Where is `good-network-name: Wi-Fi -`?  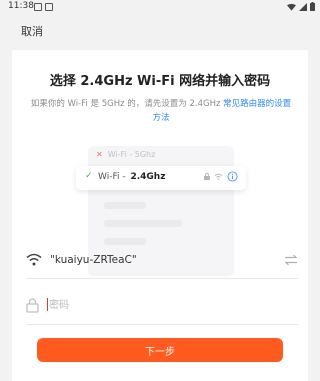
good-network-name: Wi-Fi - is located at coordinates (113, 177).